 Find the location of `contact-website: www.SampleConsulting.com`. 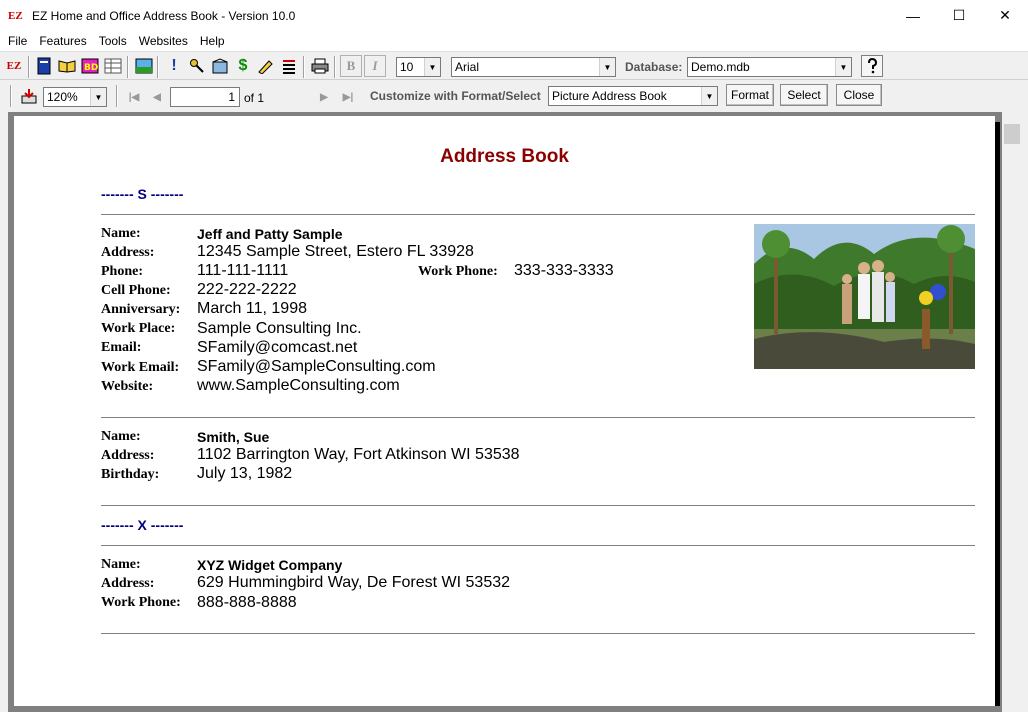

contact-website: www.SampleConsulting.com is located at coordinates (298, 385).